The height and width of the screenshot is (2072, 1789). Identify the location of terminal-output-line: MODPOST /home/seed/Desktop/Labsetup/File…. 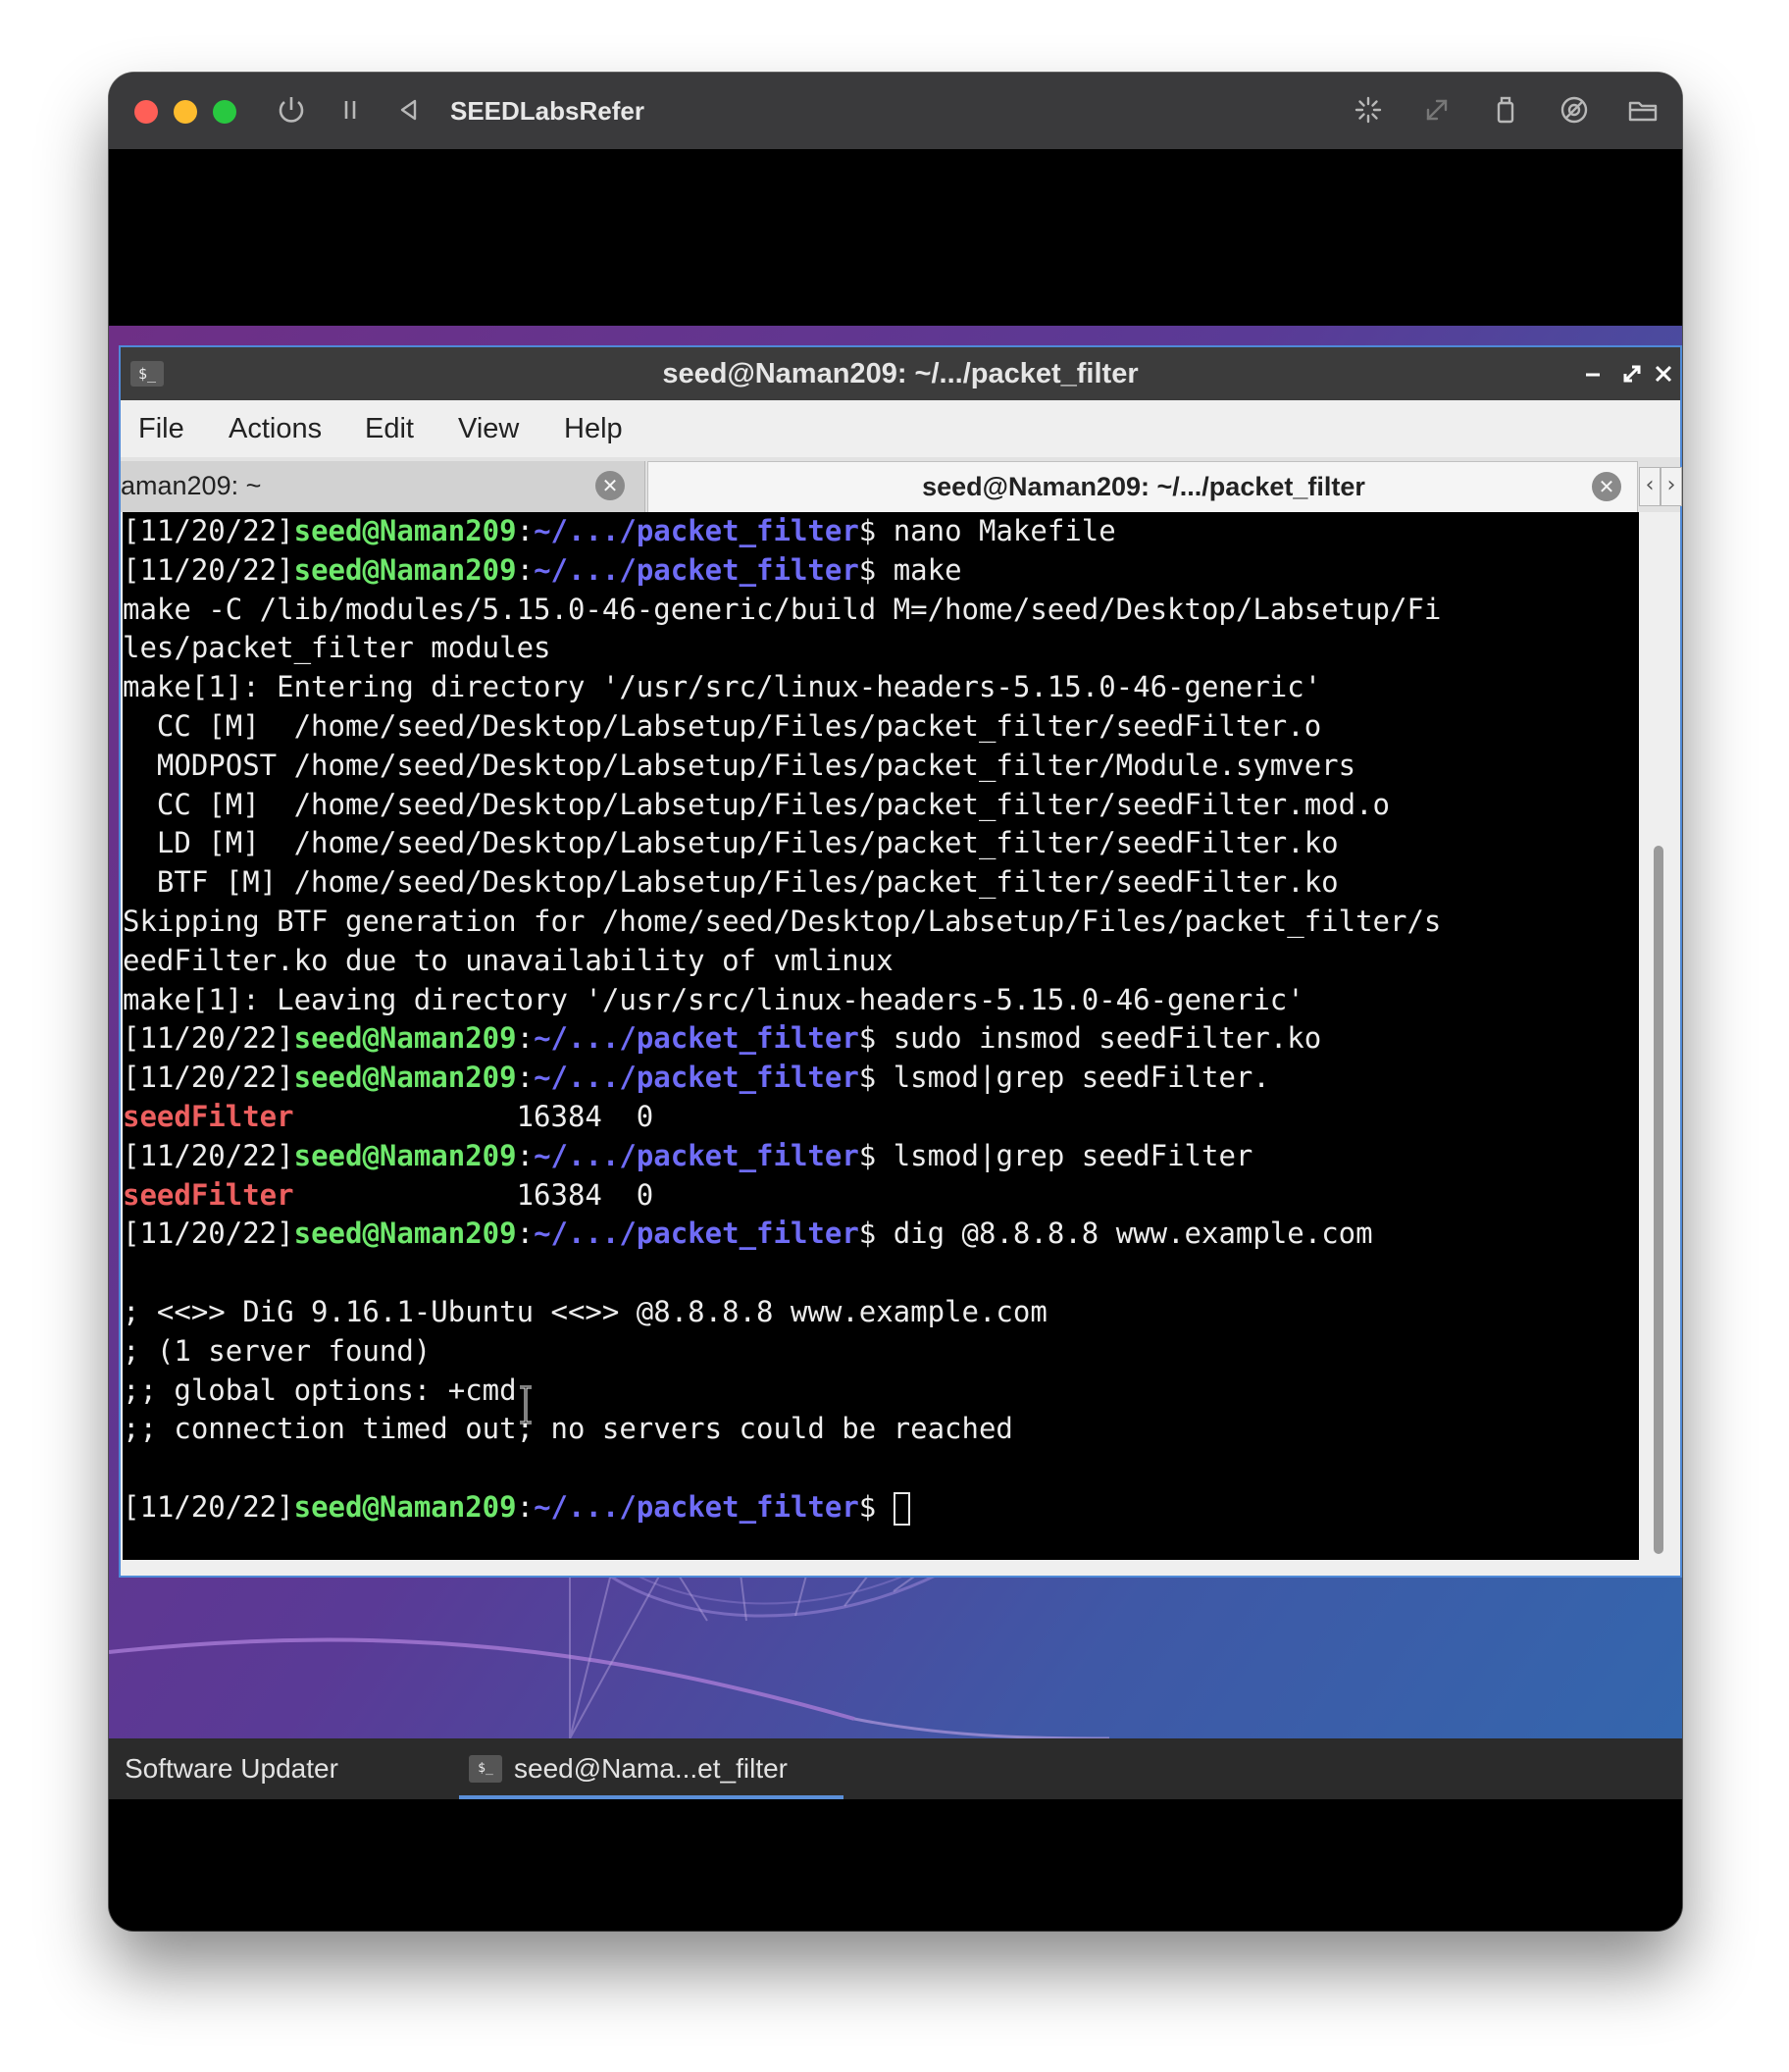
(782, 766).